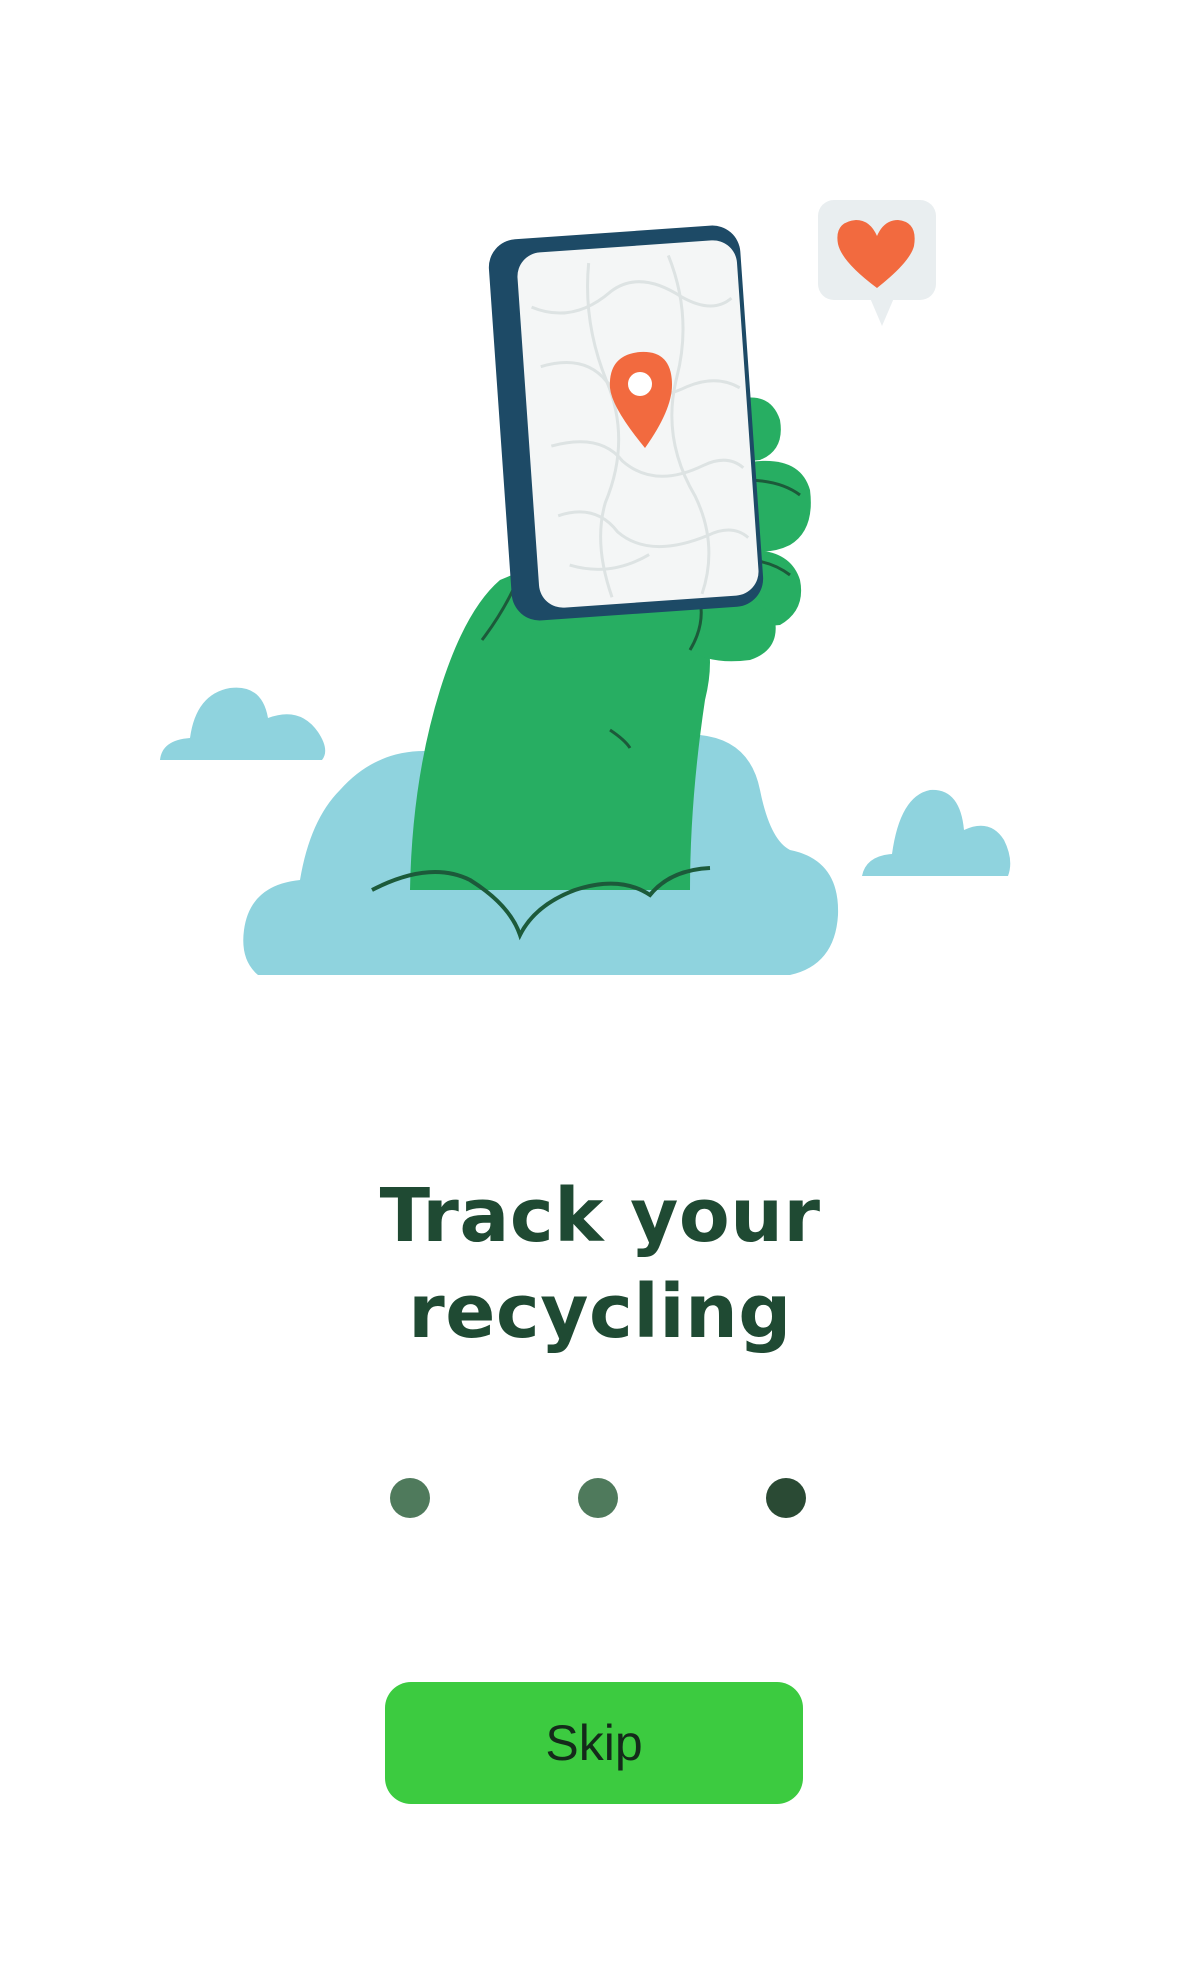 The height and width of the screenshot is (1972, 1200). I want to click on phone-icon, so click(626, 423).